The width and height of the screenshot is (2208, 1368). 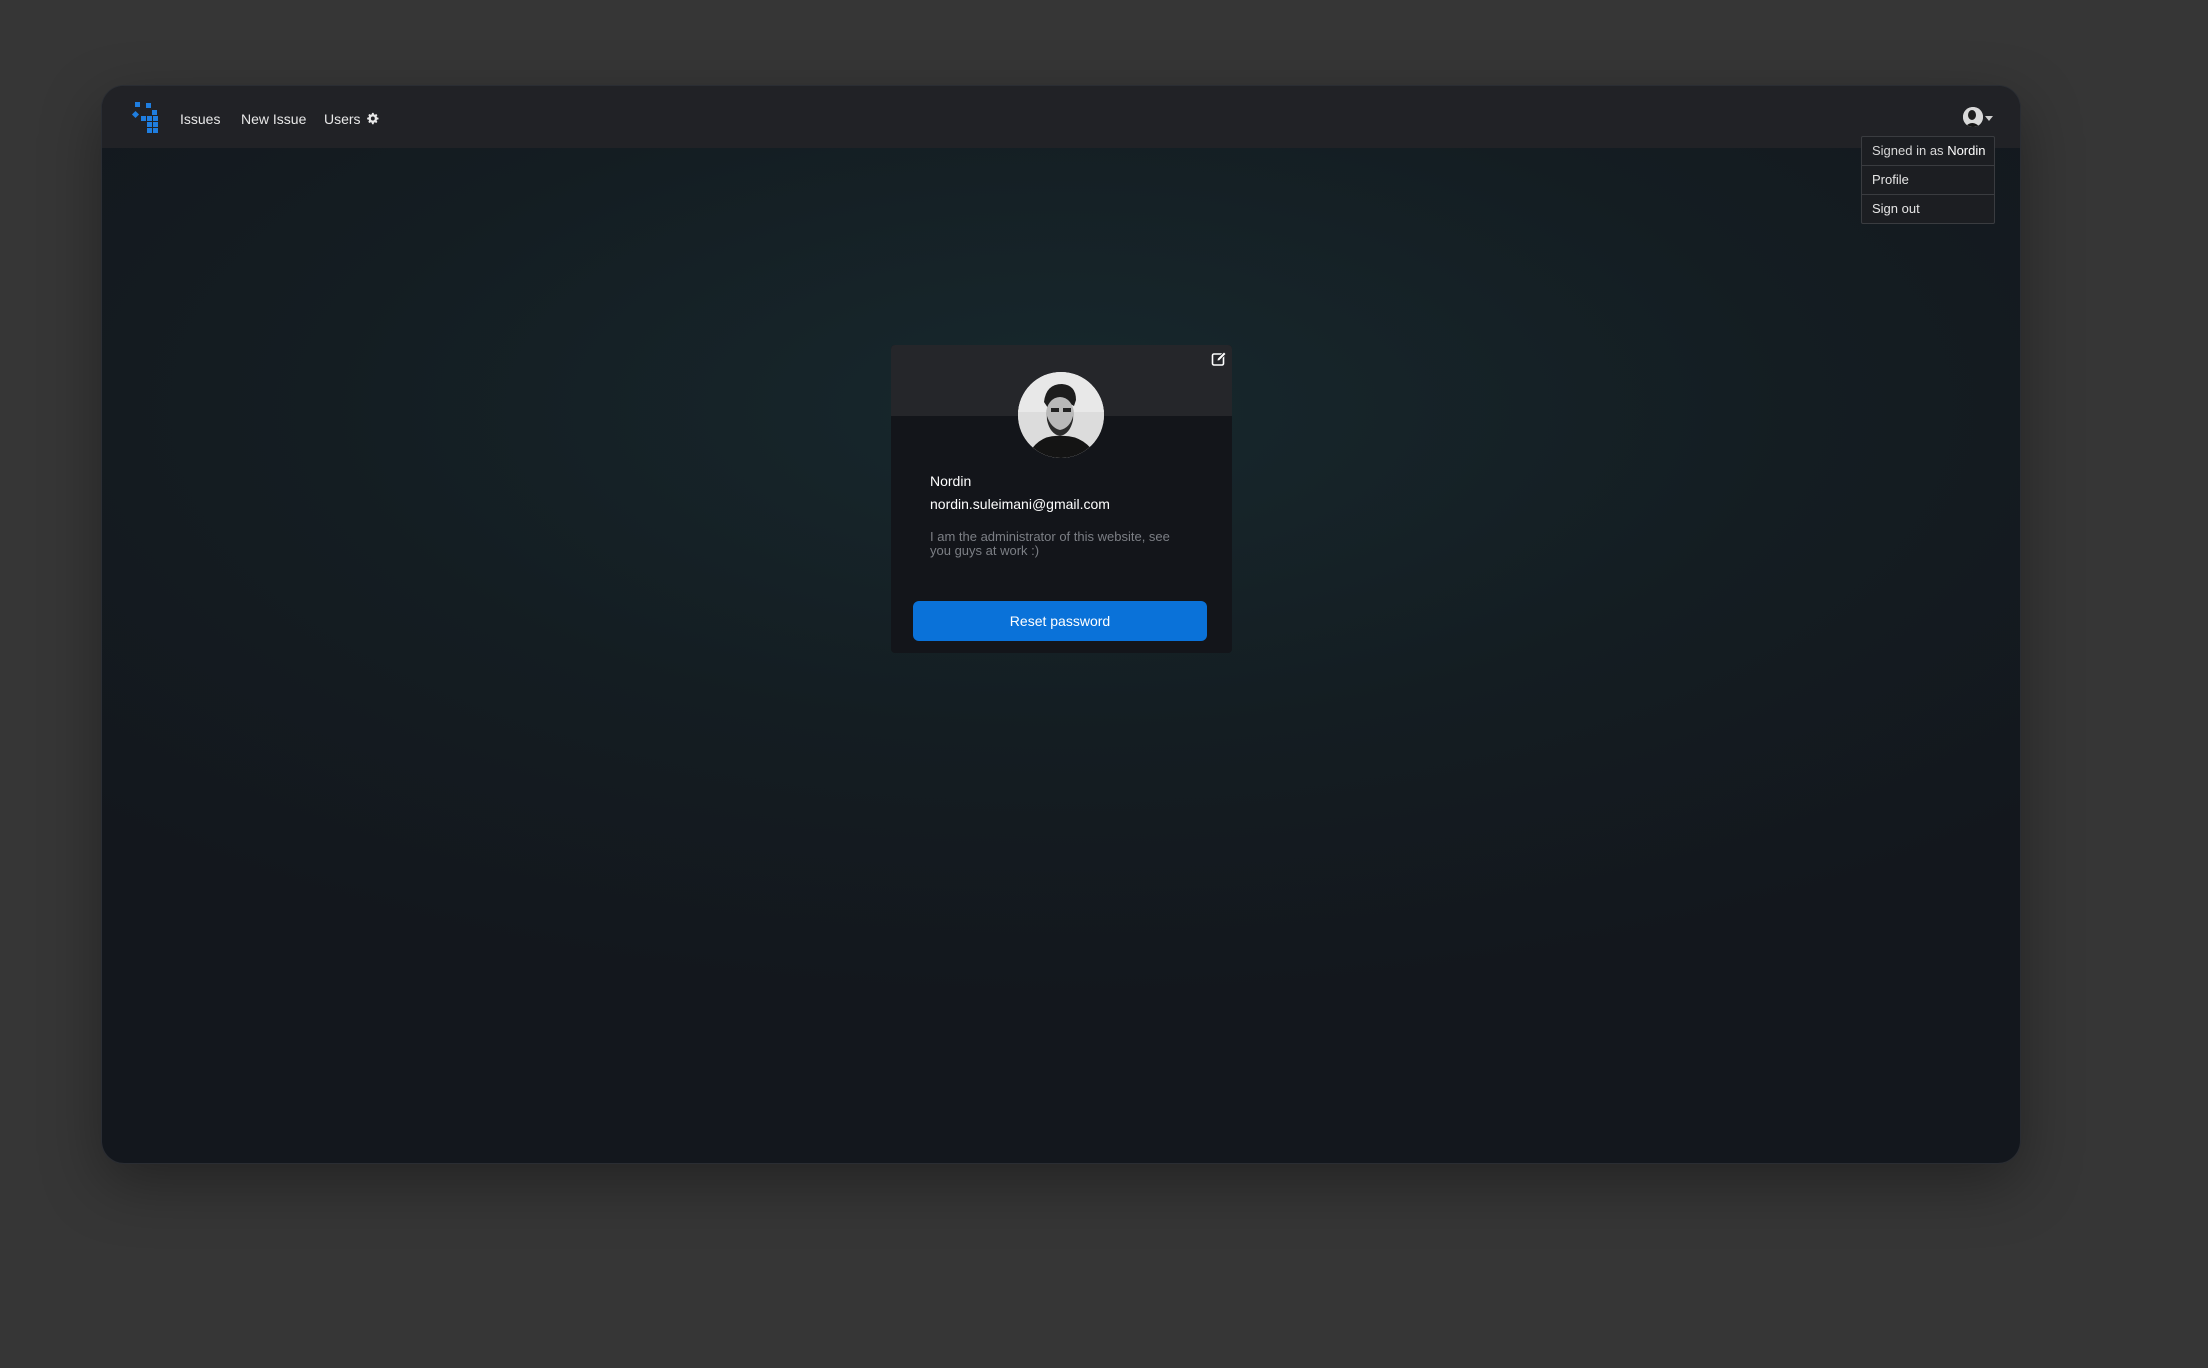 What do you see at coordinates (1966, 150) in the screenshot?
I see `signed-in-user: Nordin` at bounding box center [1966, 150].